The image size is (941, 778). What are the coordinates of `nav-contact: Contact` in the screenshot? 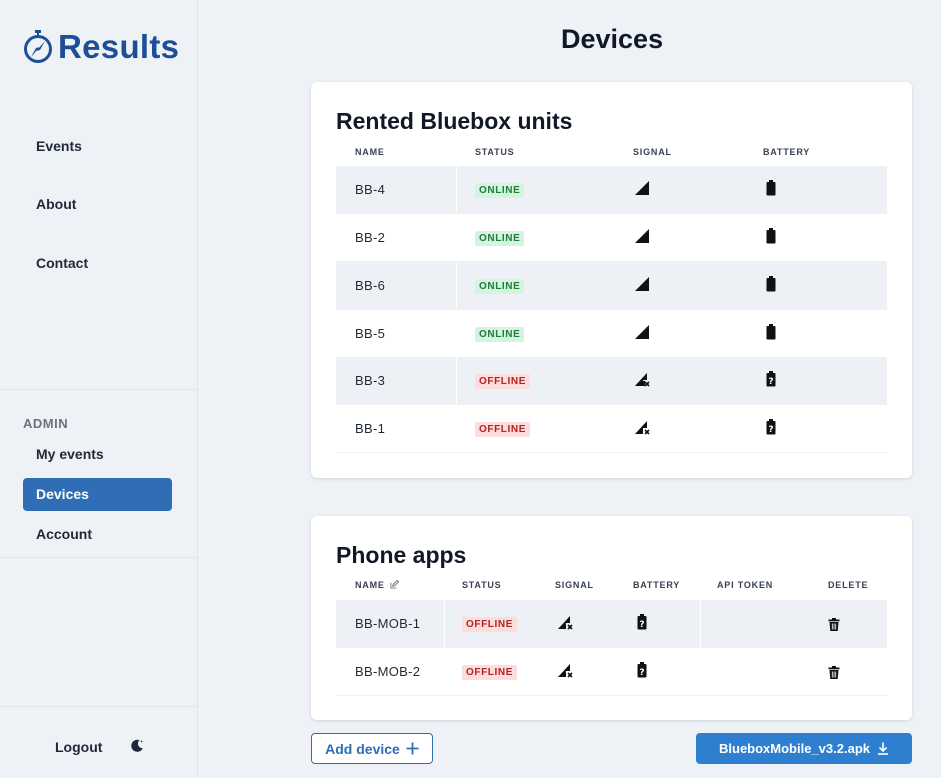 It's located at (62, 263).